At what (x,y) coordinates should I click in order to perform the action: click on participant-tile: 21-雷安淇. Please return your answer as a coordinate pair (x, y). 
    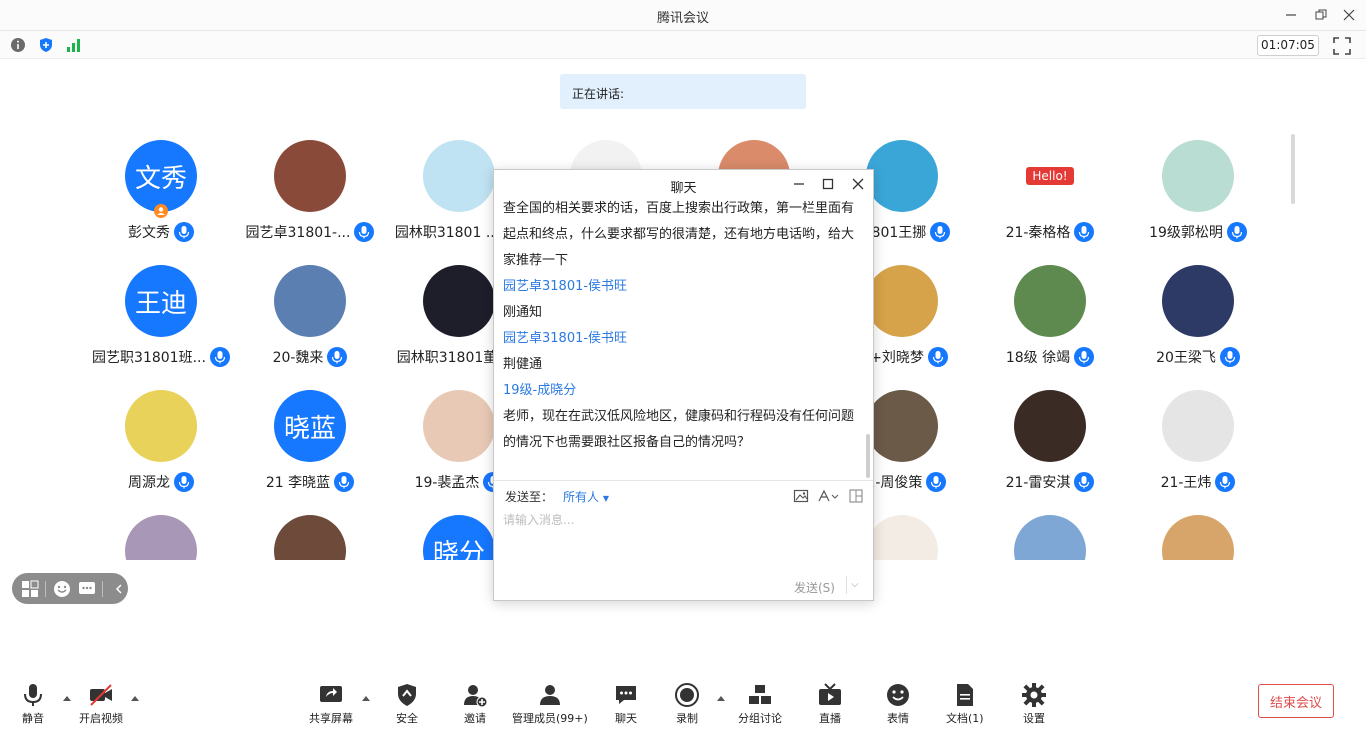
    Looking at the image, I should click on (1050, 440).